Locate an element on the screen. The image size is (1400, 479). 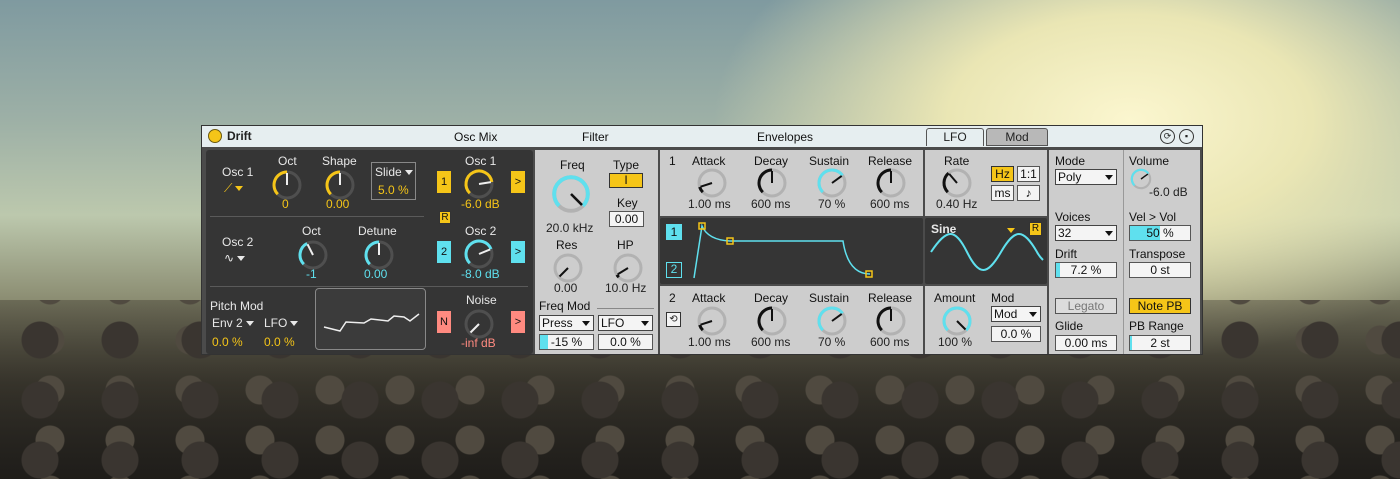
filter-mod-src1-select: Press is located at coordinates (566, 323).